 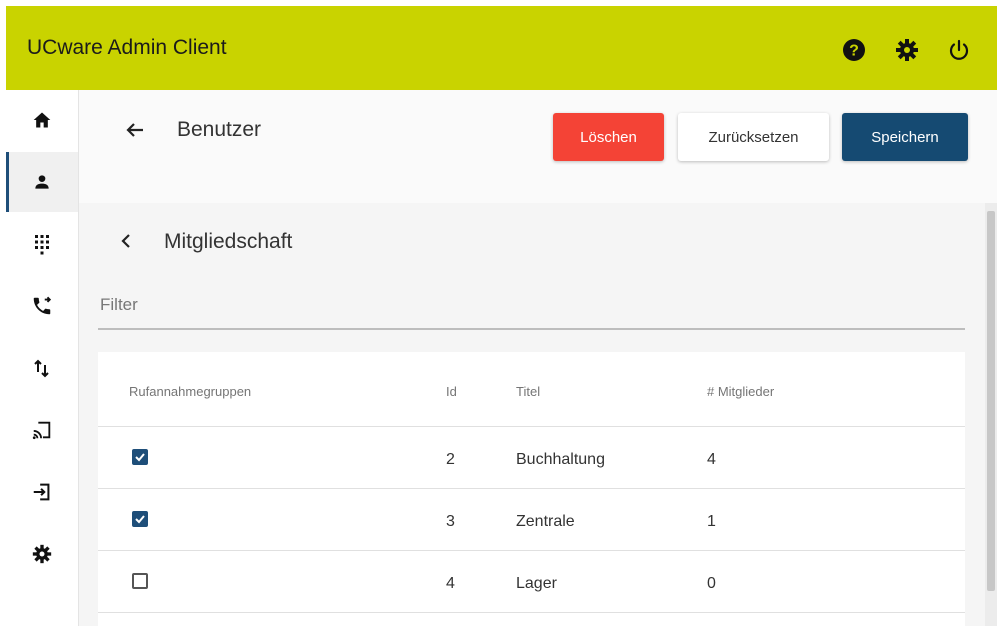 What do you see at coordinates (135, 132) in the screenshot?
I see `back-arrow-icon` at bounding box center [135, 132].